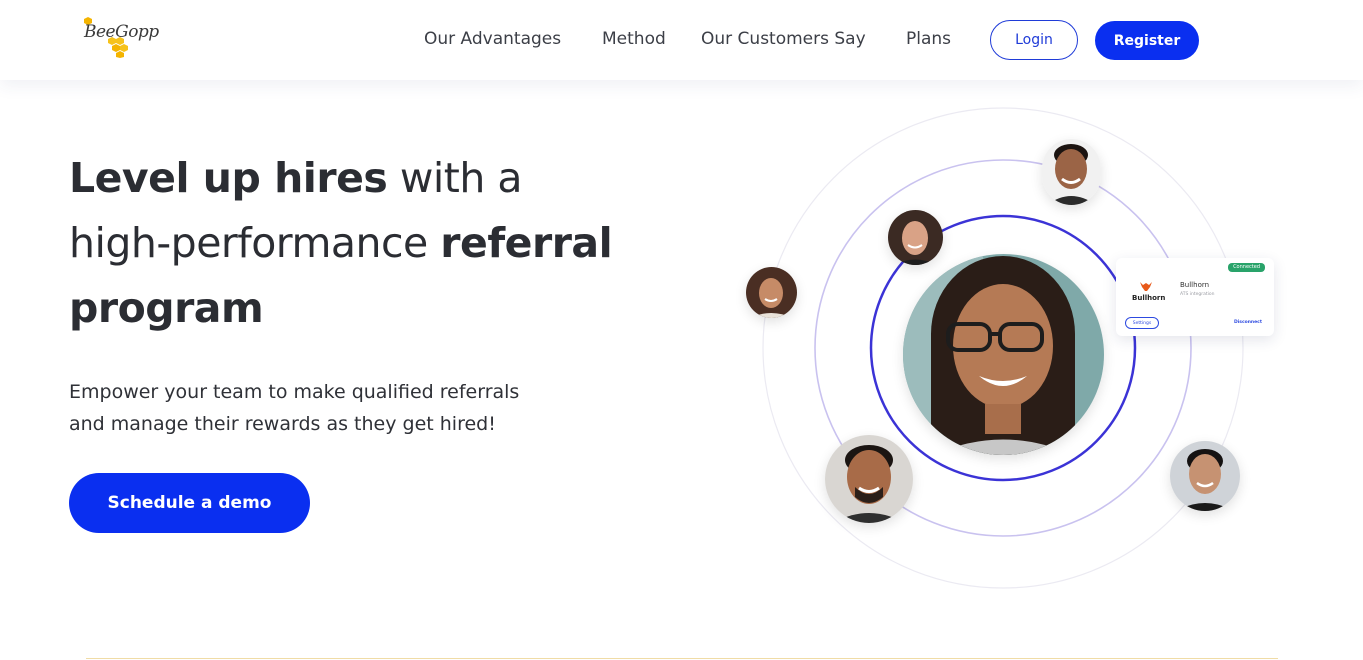 This screenshot has height=660, width=1363. What do you see at coordinates (1205, 476) in the screenshot?
I see `customer-avatar-bottom-right` at bounding box center [1205, 476].